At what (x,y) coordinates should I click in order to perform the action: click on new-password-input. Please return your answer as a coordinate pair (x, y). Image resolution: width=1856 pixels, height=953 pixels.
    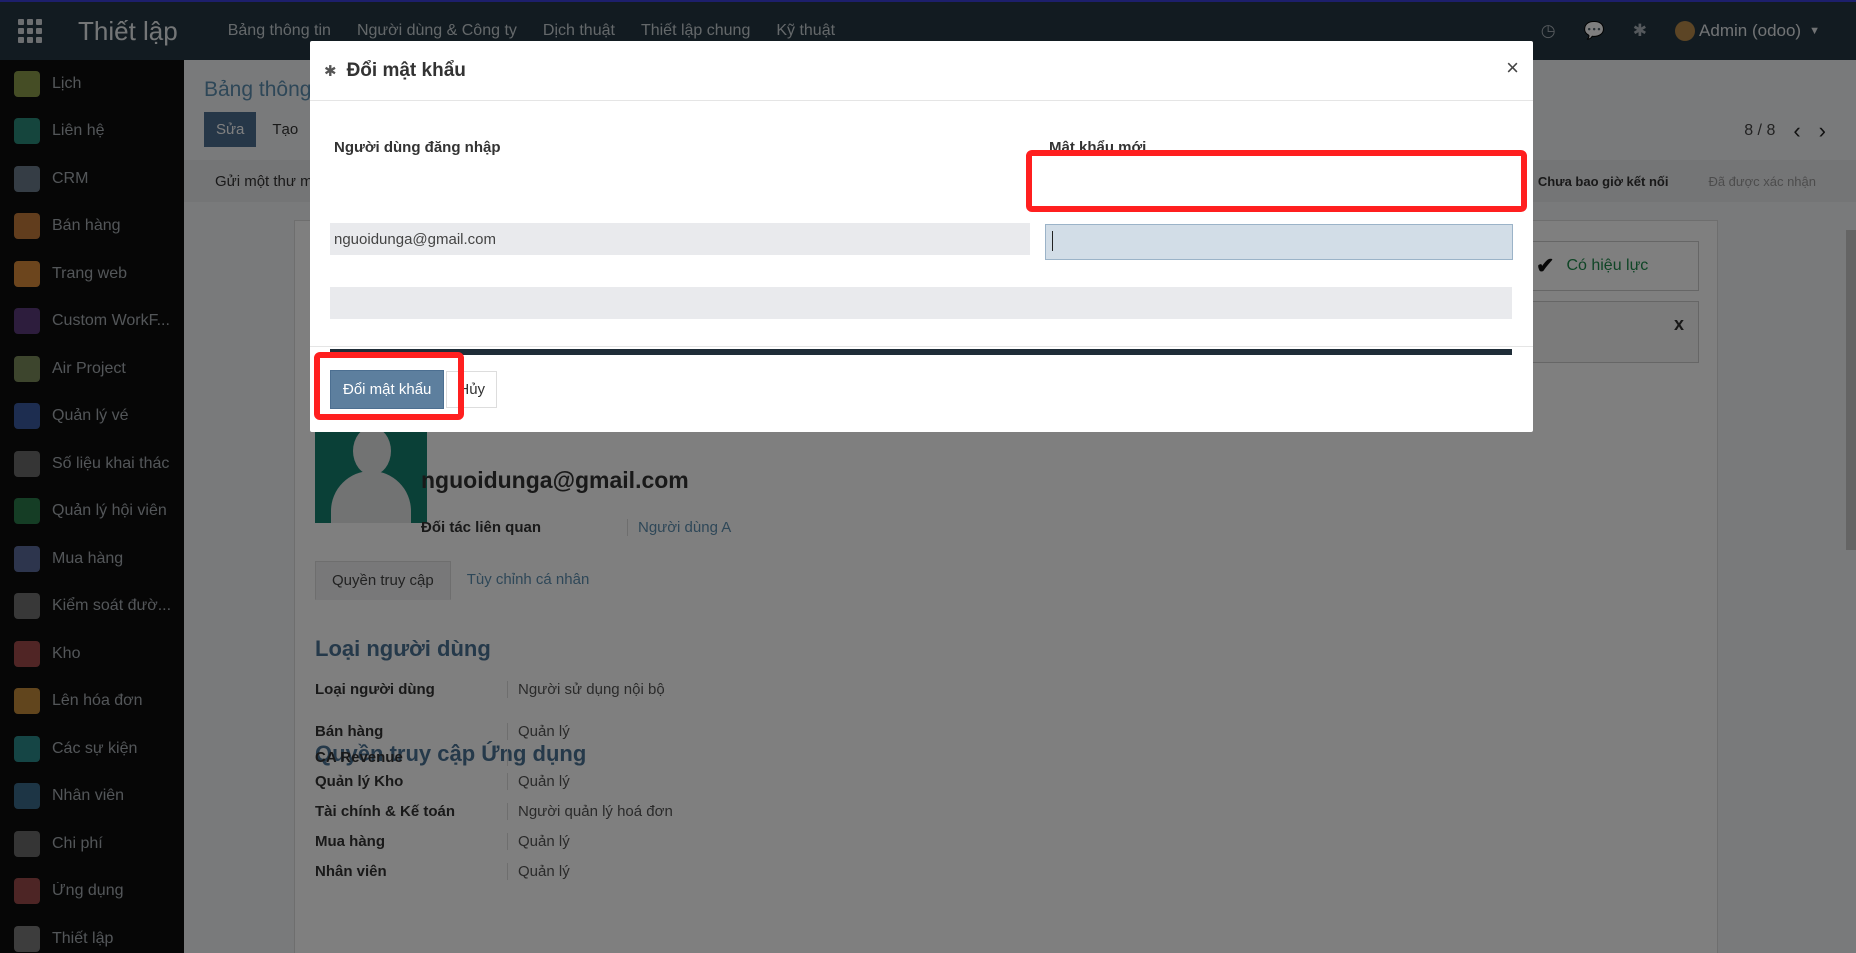
    Looking at the image, I should click on (1279, 242).